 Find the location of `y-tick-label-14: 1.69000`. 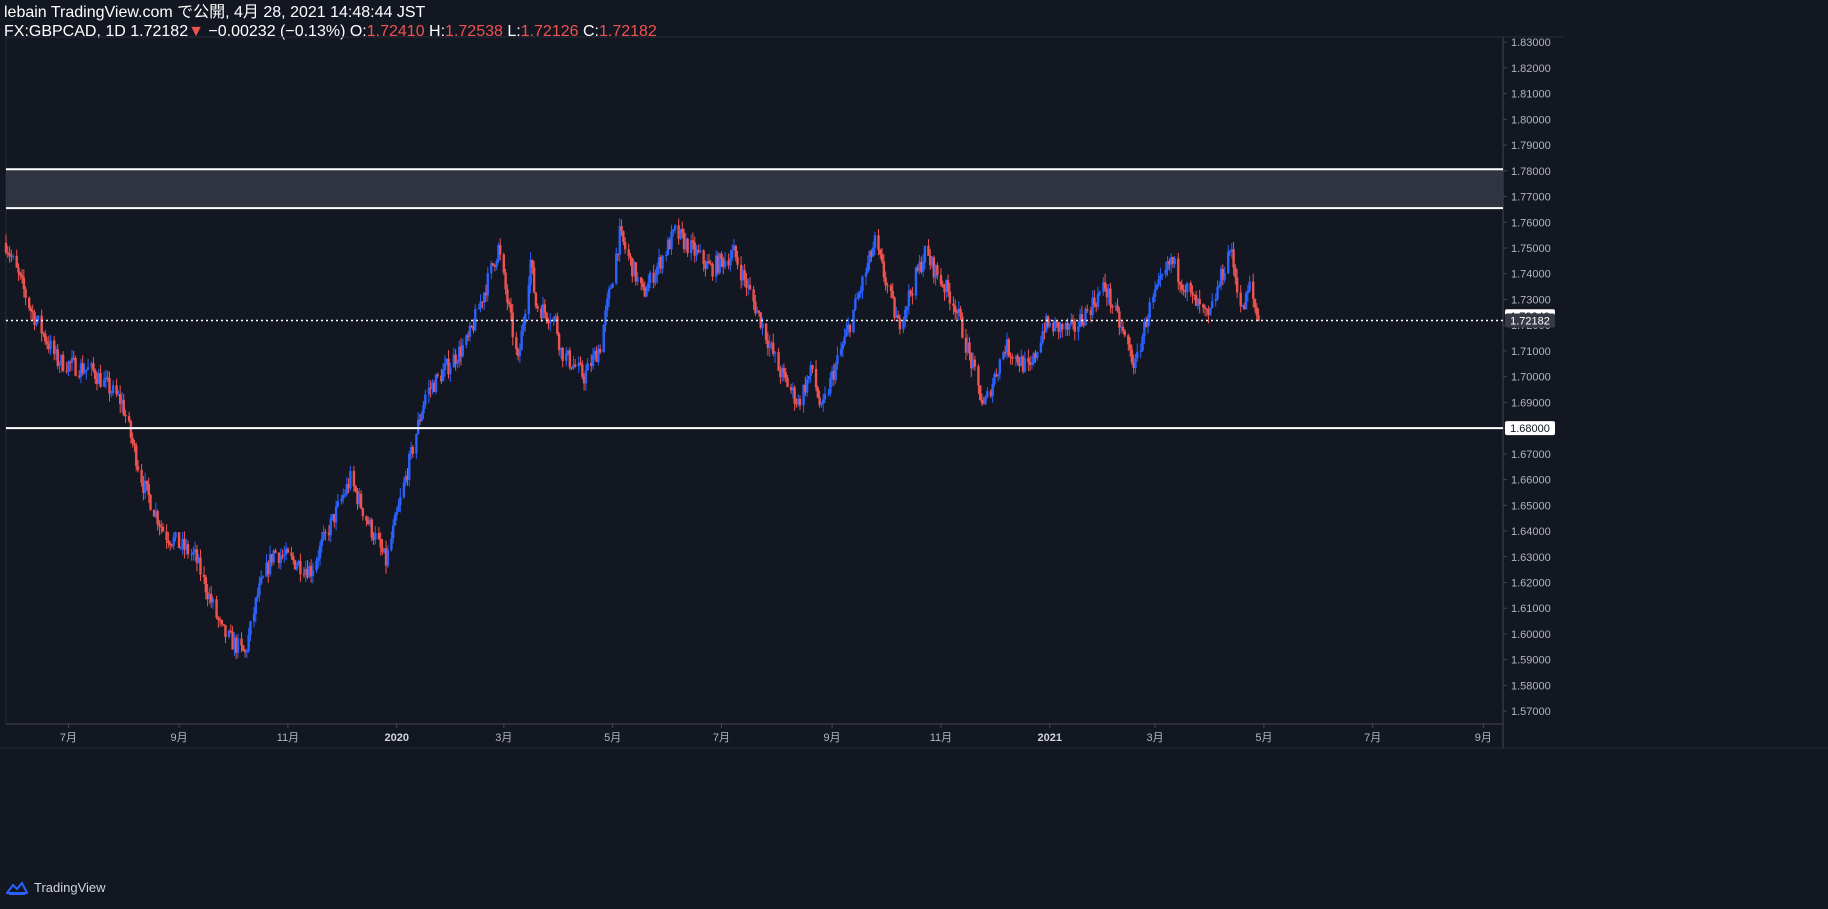

y-tick-label-14: 1.69000 is located at coordinates (1531, 403).